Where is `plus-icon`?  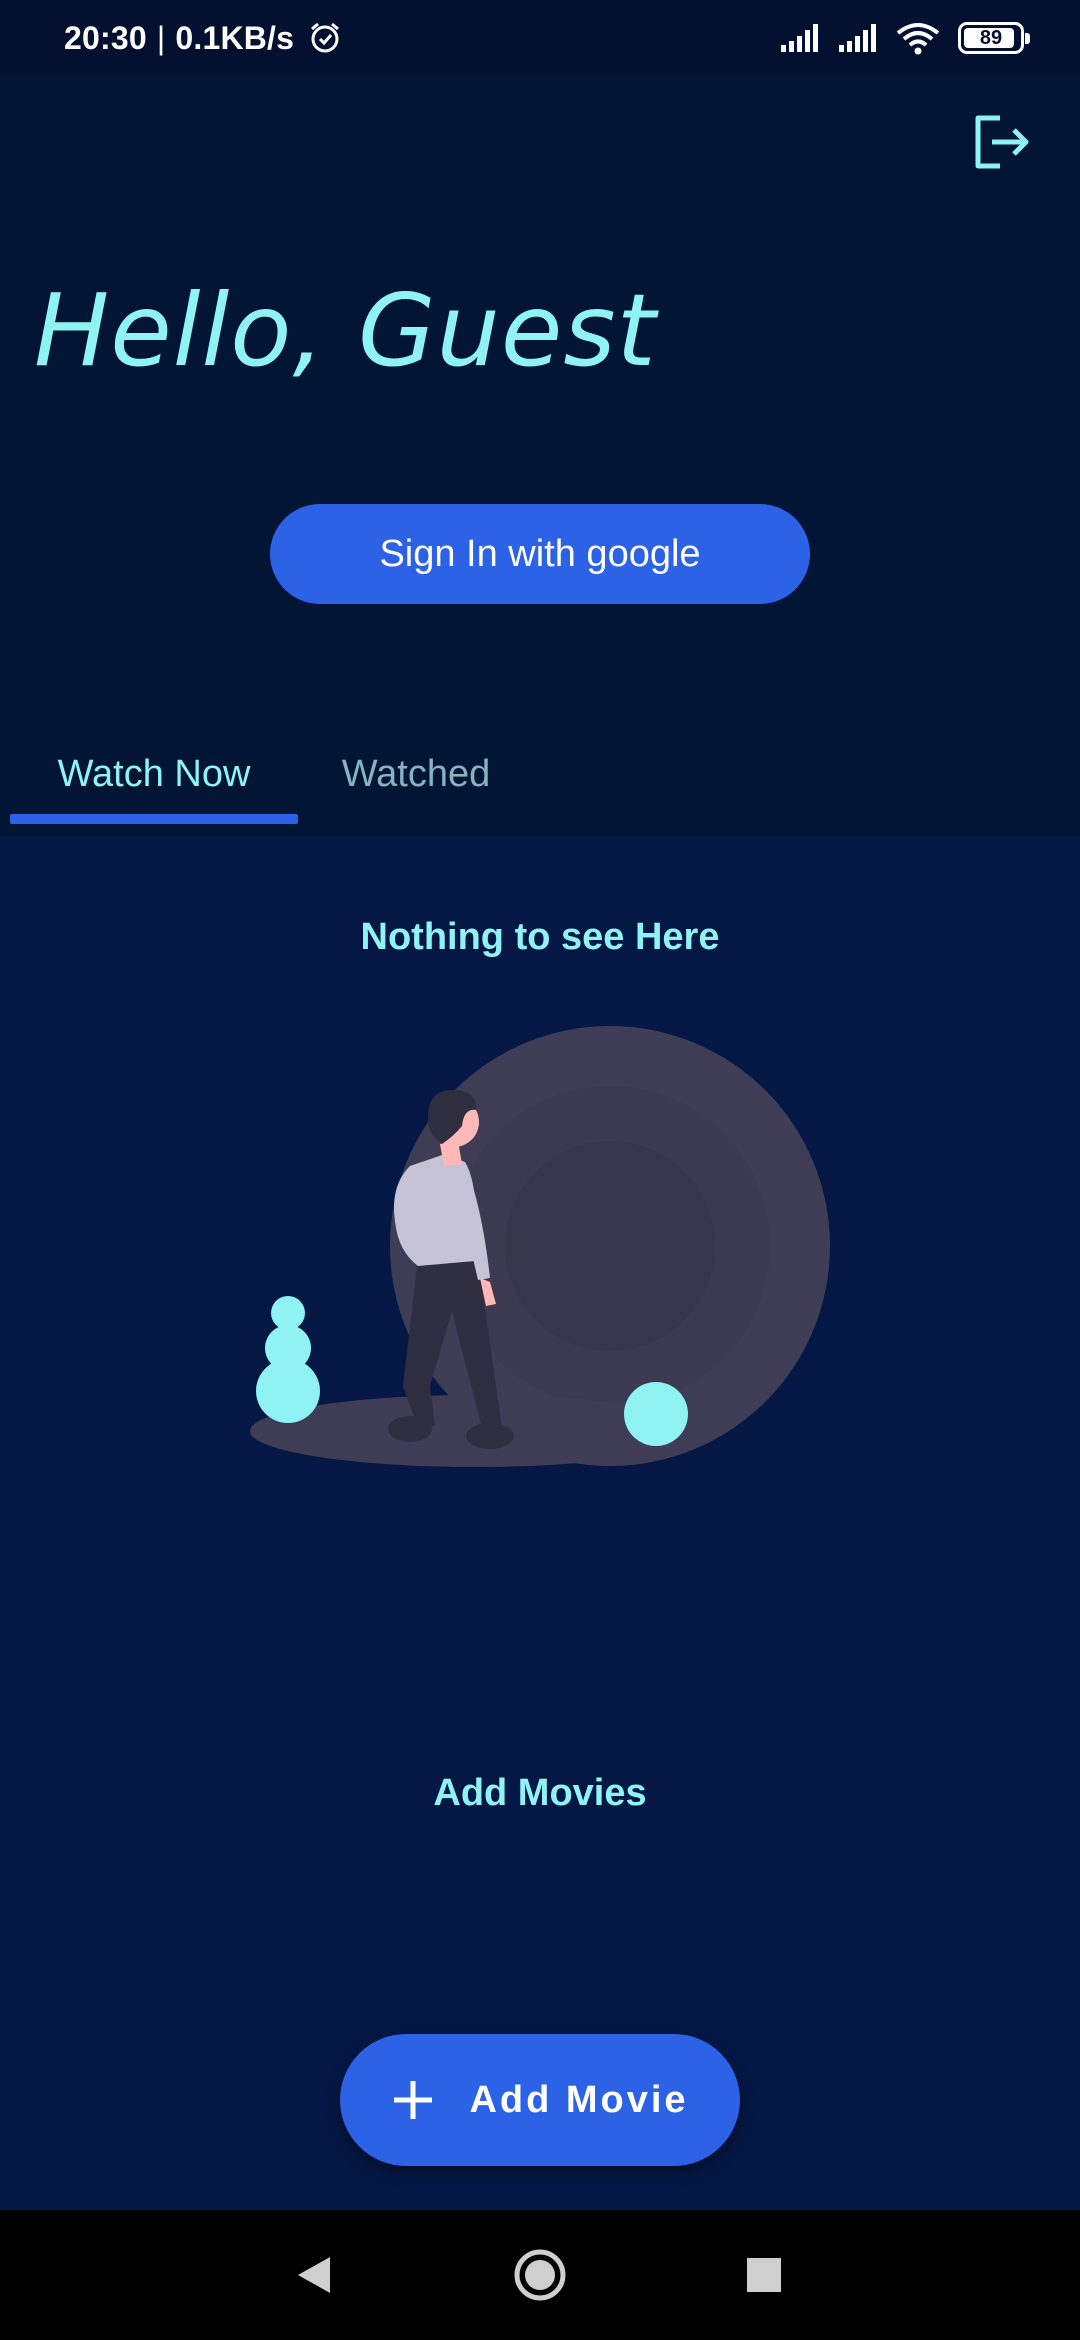
plus-icon is located at coordinates (413, 2100).